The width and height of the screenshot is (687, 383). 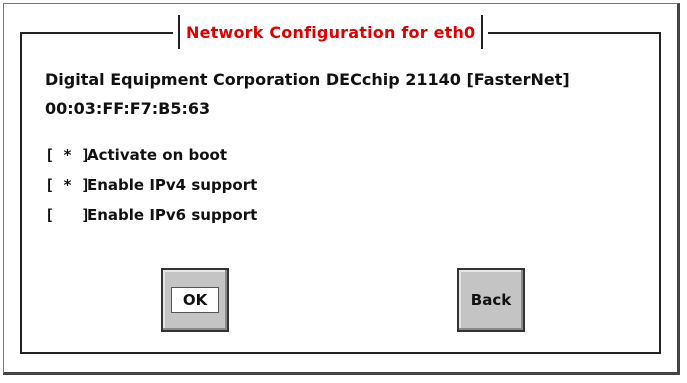 I want to click on title-right-bar, so click(x=482, y=32).